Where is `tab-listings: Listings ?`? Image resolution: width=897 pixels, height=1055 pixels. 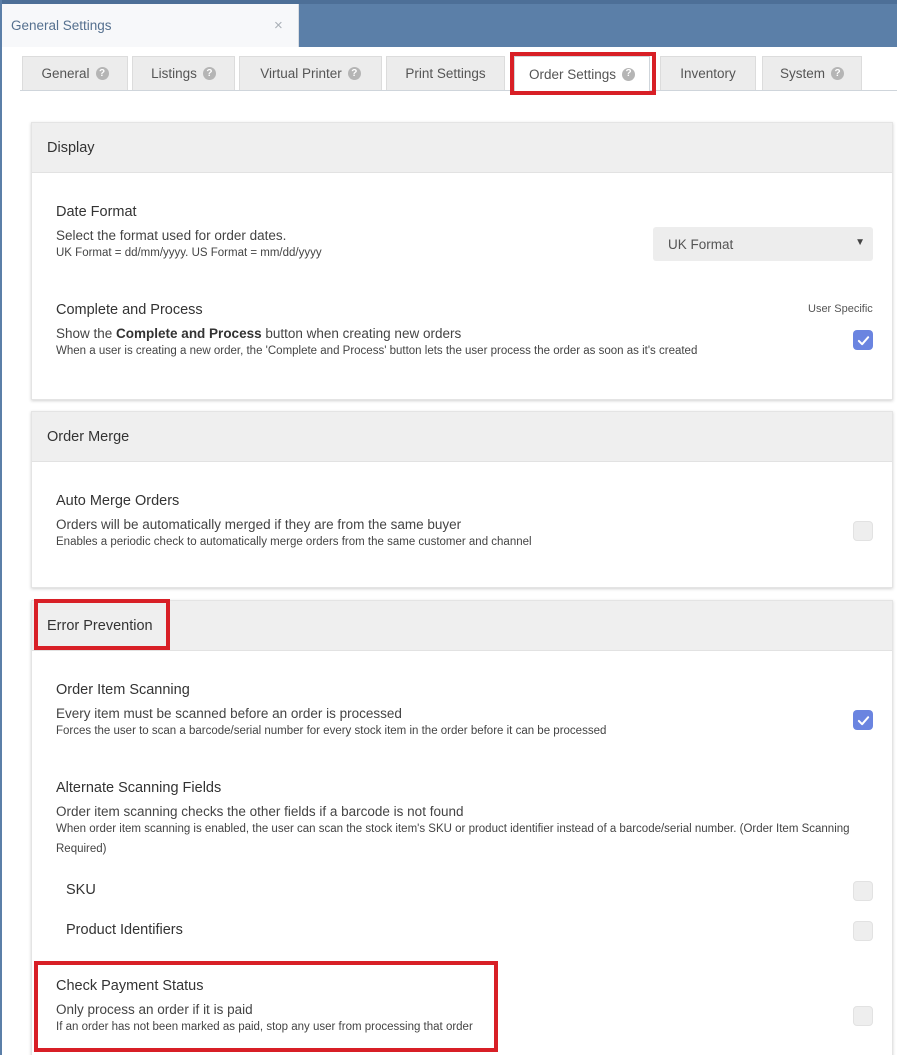 tab-listings: Listings ? is located at coordinates (183, 73).